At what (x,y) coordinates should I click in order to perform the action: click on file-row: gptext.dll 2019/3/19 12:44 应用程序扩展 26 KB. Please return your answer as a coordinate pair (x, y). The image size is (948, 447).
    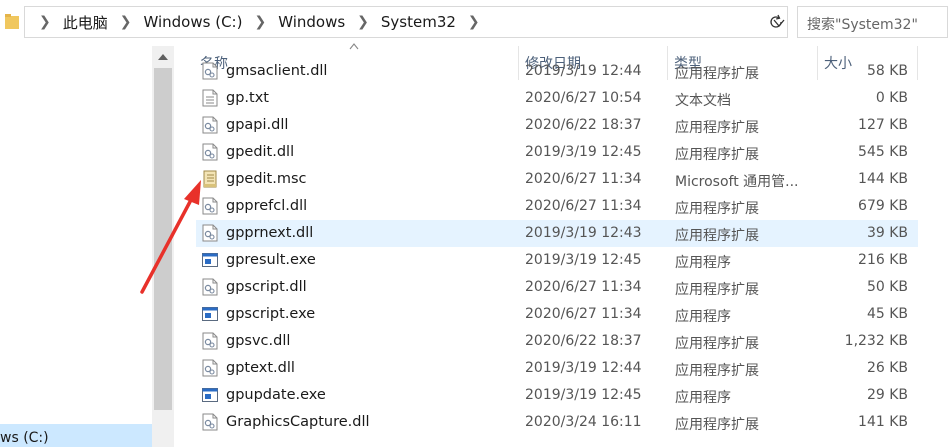
    Looking at the image, I should click on (557, 368).